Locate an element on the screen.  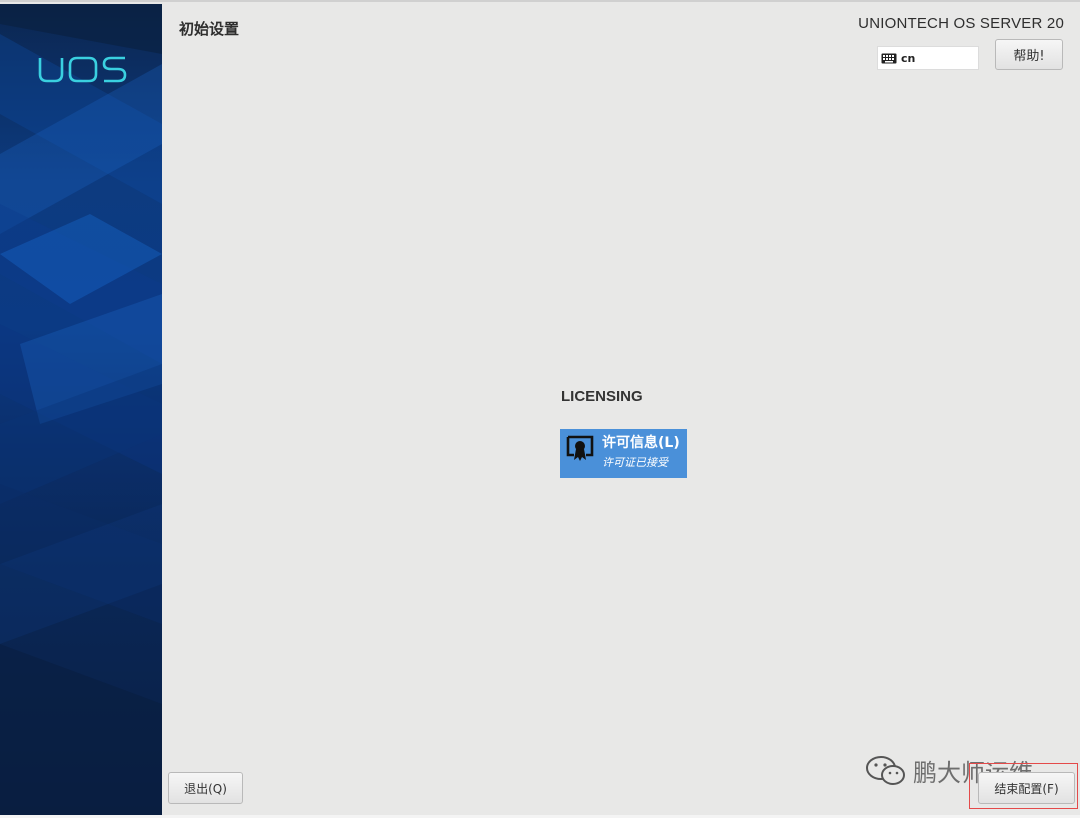
keyboard-icon is located at coordinates (889, 58).